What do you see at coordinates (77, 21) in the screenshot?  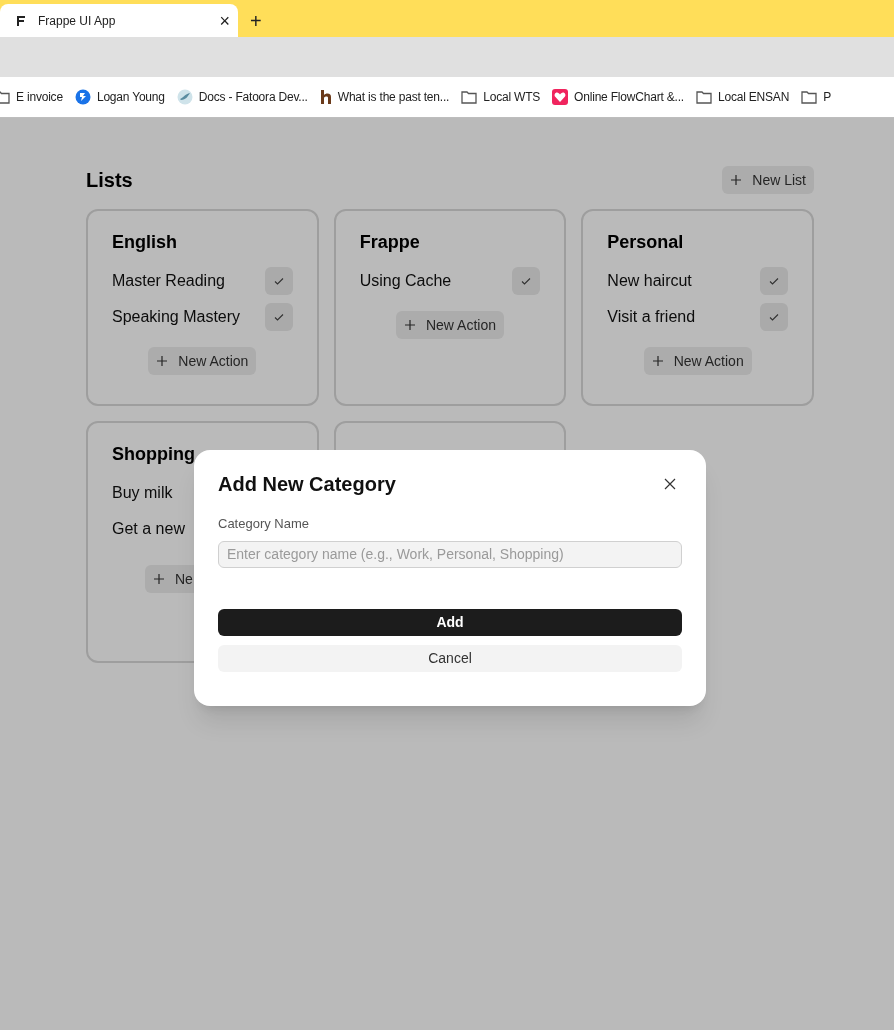 I see `tab-title: Frappe UI App` at bounding box center [77, 21].